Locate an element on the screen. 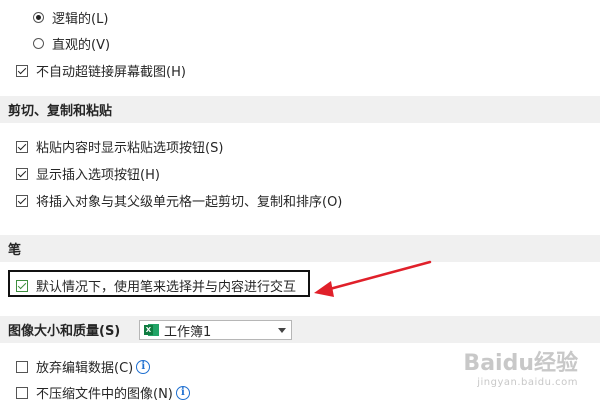  chevron-down-icon is located at coordinates (282, 330).